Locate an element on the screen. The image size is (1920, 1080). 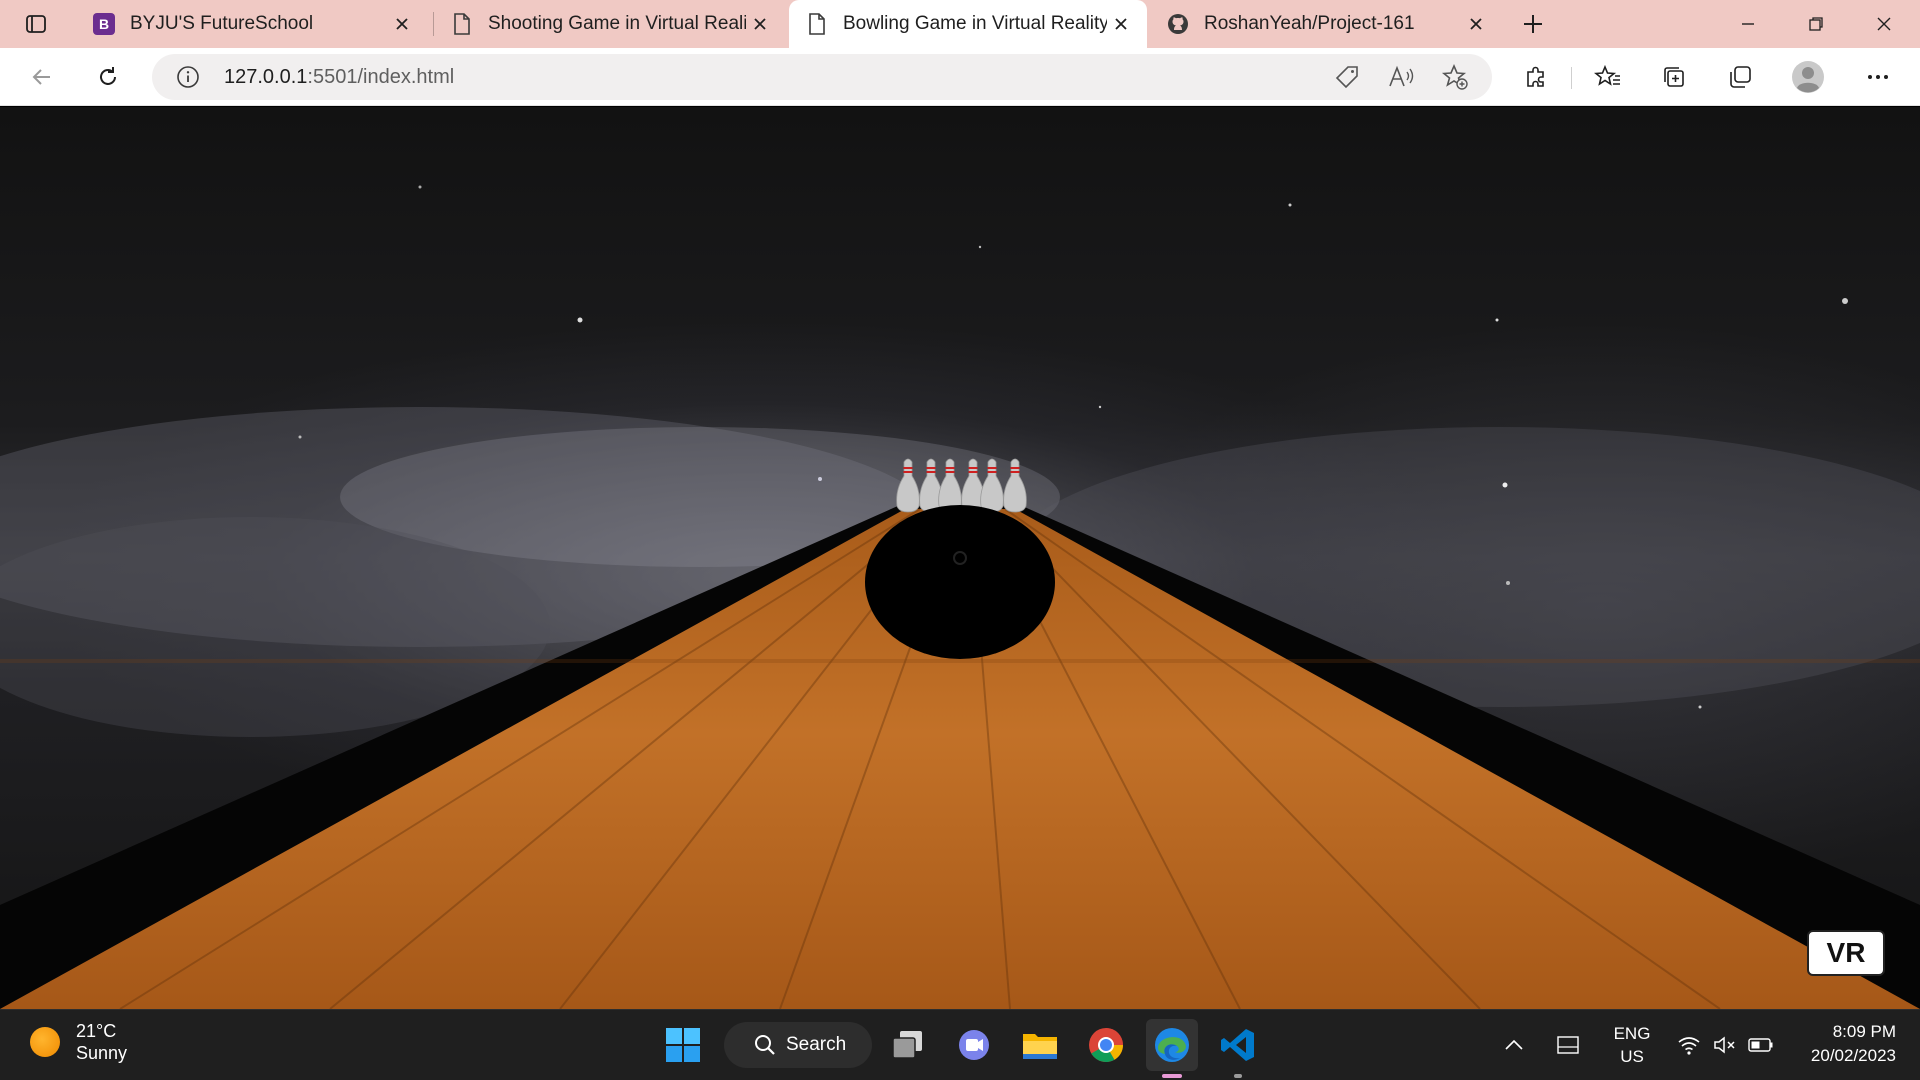
tab-title: Shooting Game in Virtual Reality is located at coordinates (617, 23).